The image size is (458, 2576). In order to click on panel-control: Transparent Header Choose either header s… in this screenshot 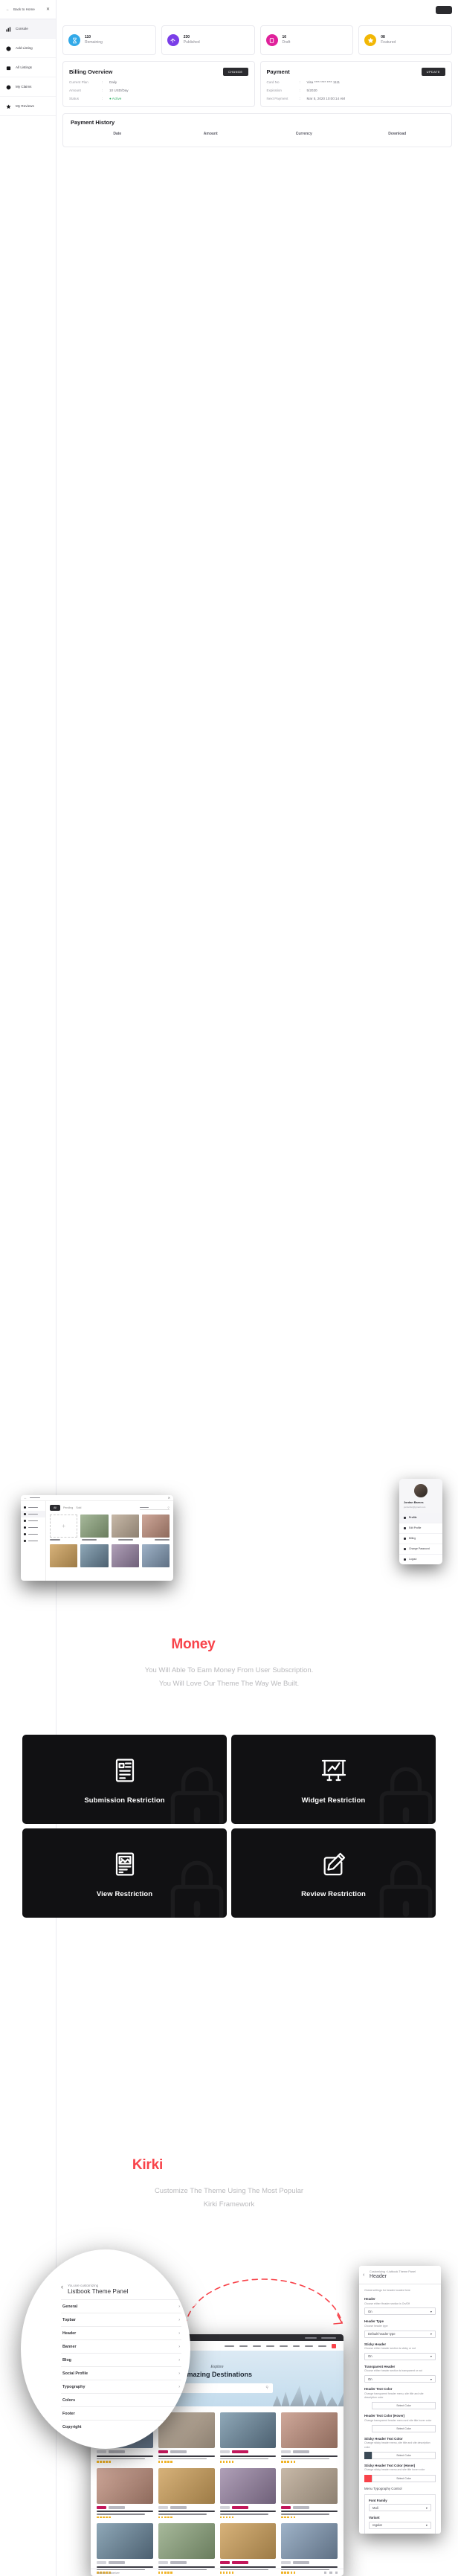, I will do `click(400, 2374)`.